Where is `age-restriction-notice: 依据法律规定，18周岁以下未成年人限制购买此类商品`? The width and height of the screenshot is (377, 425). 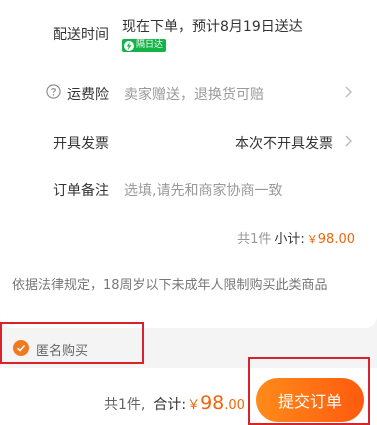
age-restriction-notice: 依据法律规定，18周岁以下未成年人限制购买此类商品 is located at coordinates (170, 285).